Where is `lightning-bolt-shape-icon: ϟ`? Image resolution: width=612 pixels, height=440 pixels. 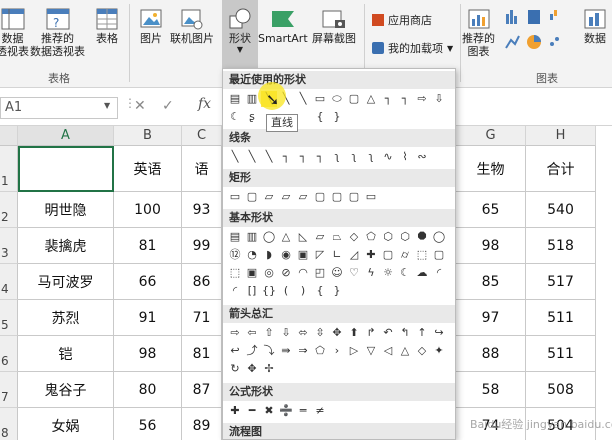
lightning-bolt-shape-icon: ϟ is located at coordinates (371, 273).